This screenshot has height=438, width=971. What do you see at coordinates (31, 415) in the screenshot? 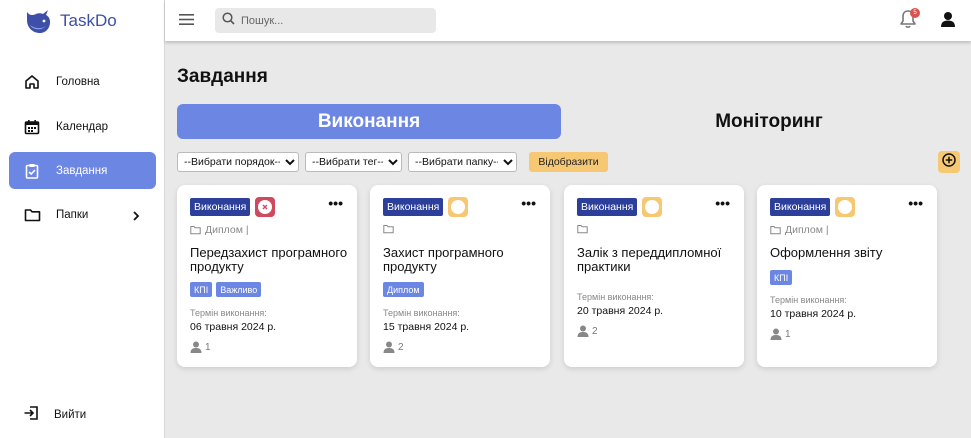
I see `logout-icon` at bounding box center [31, 415].